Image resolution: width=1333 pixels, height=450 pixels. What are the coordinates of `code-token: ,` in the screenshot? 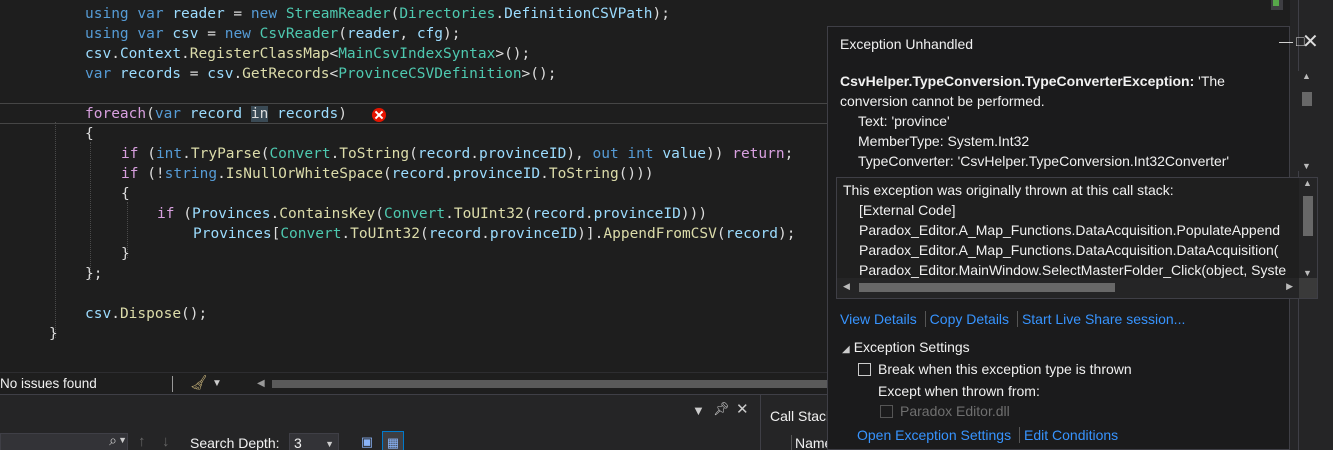 It's located at (408, 34).